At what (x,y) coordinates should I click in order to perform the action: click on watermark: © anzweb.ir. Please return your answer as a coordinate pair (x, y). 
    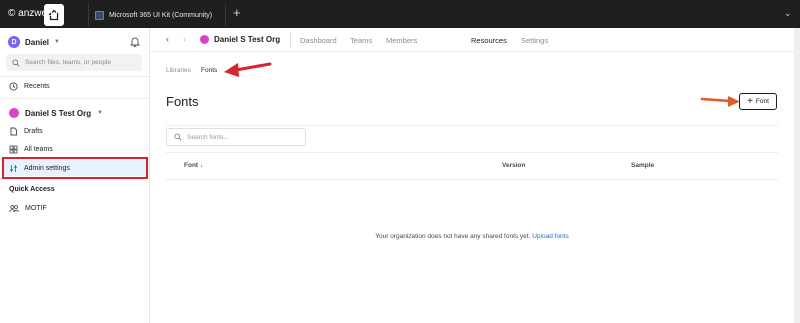
    Looking at the image, I should click on (34, 13).